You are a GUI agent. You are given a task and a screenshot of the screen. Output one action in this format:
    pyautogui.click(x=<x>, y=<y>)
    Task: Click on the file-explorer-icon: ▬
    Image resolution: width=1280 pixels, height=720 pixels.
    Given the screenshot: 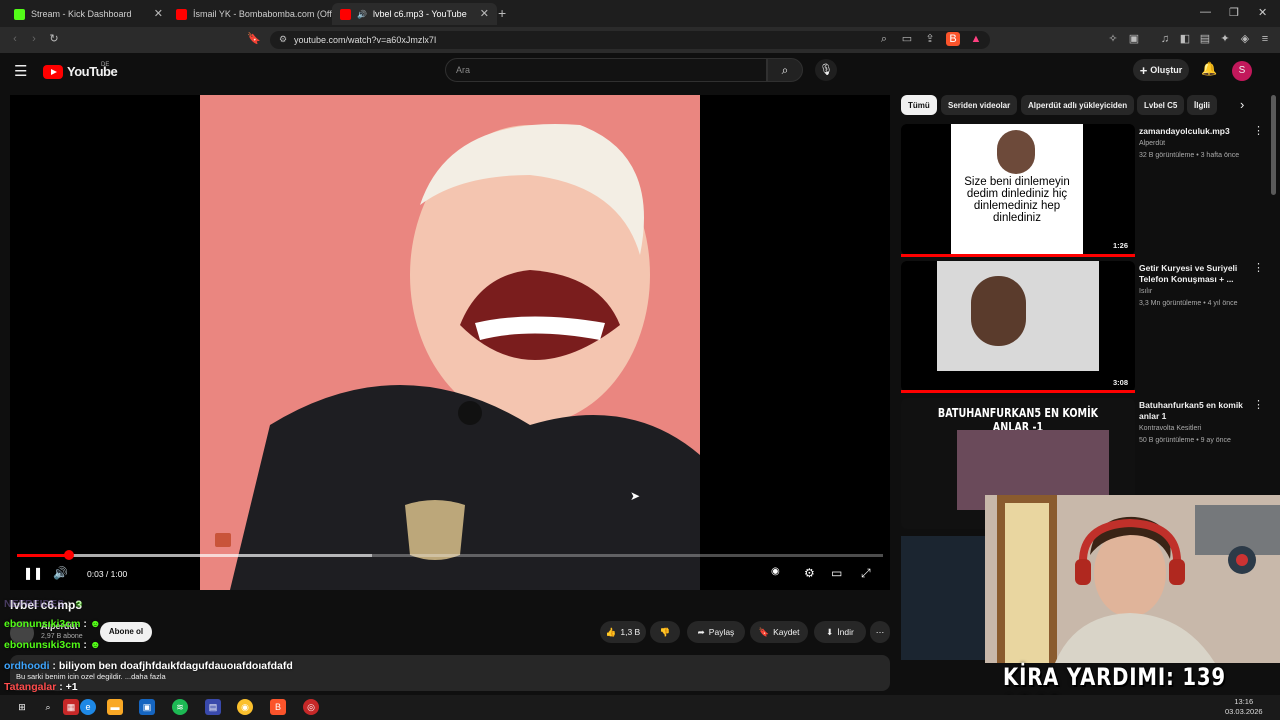 What is the action you would take?
    pyautogui.click(x=115, y=707)
    